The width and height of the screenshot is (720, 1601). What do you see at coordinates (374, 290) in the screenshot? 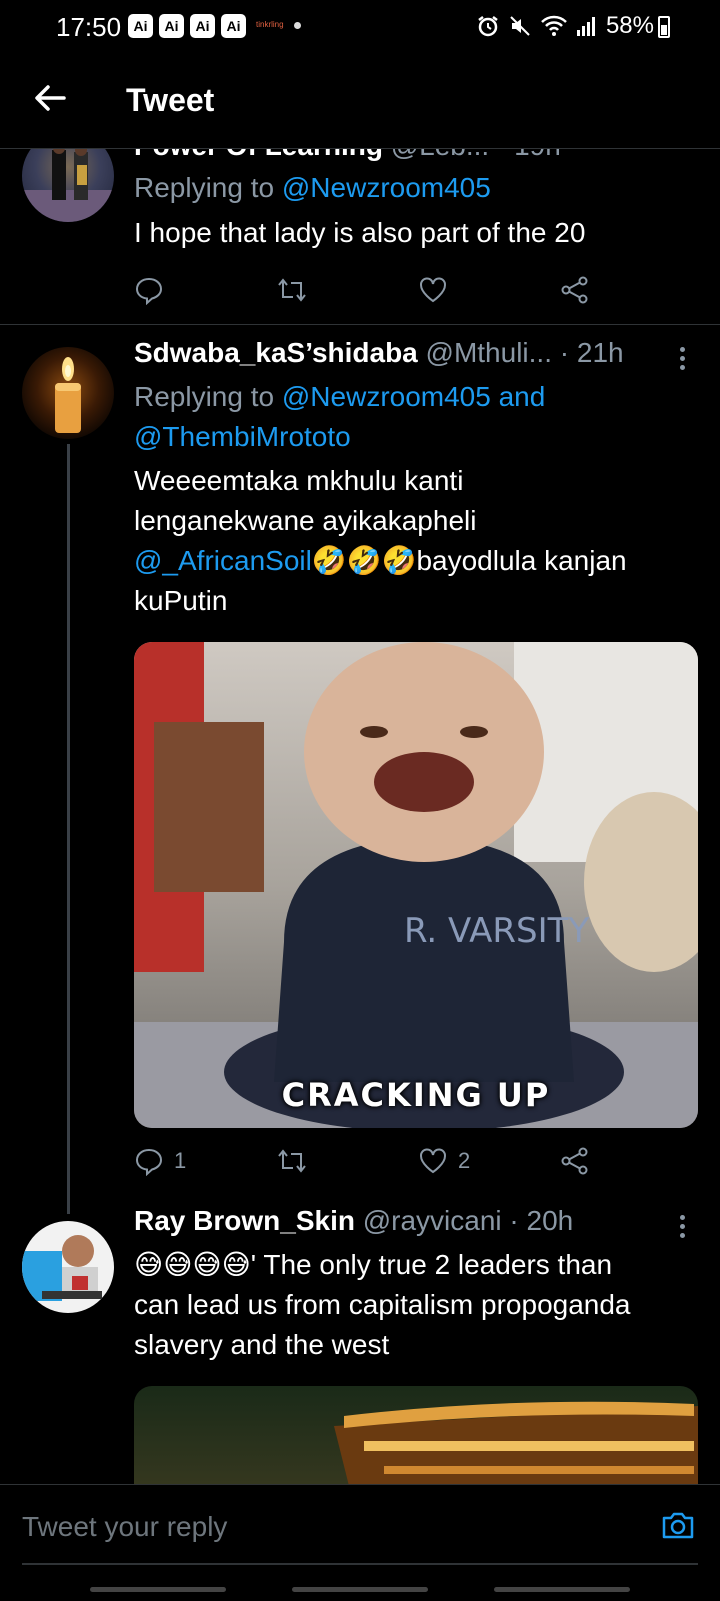
I see `tweet-actions` at bounding box center [374, 290].